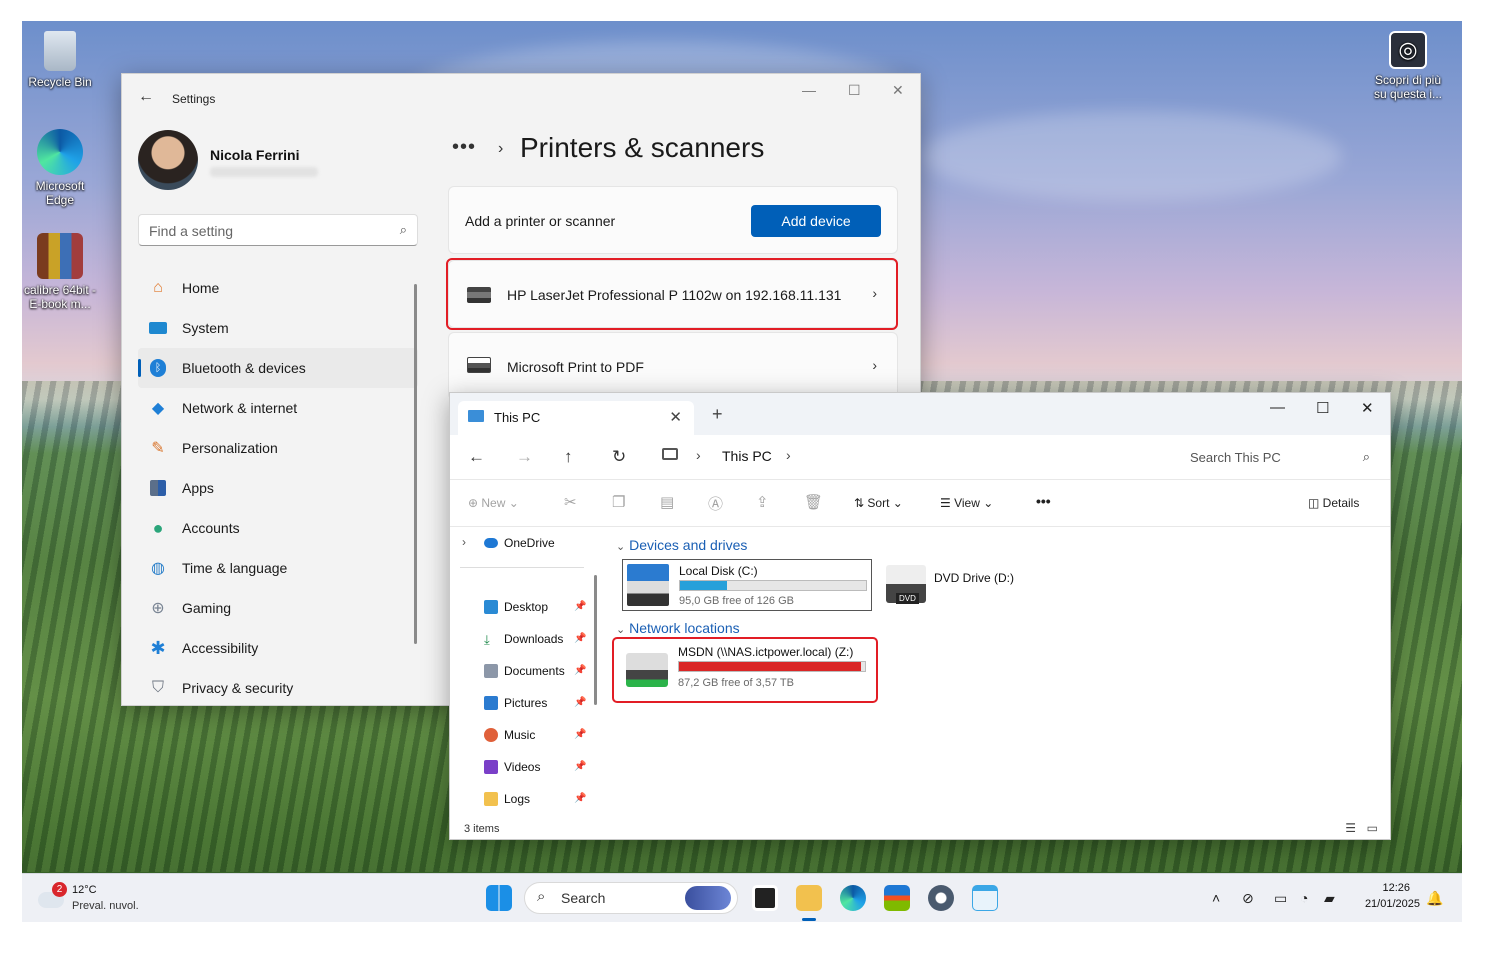 The width and height of the screenshot is (1504, 964). What do you see at coordinates (278, 488) in the screenshot?
I see `nav-item-apps: Apps` at bounding box center [278, 488].